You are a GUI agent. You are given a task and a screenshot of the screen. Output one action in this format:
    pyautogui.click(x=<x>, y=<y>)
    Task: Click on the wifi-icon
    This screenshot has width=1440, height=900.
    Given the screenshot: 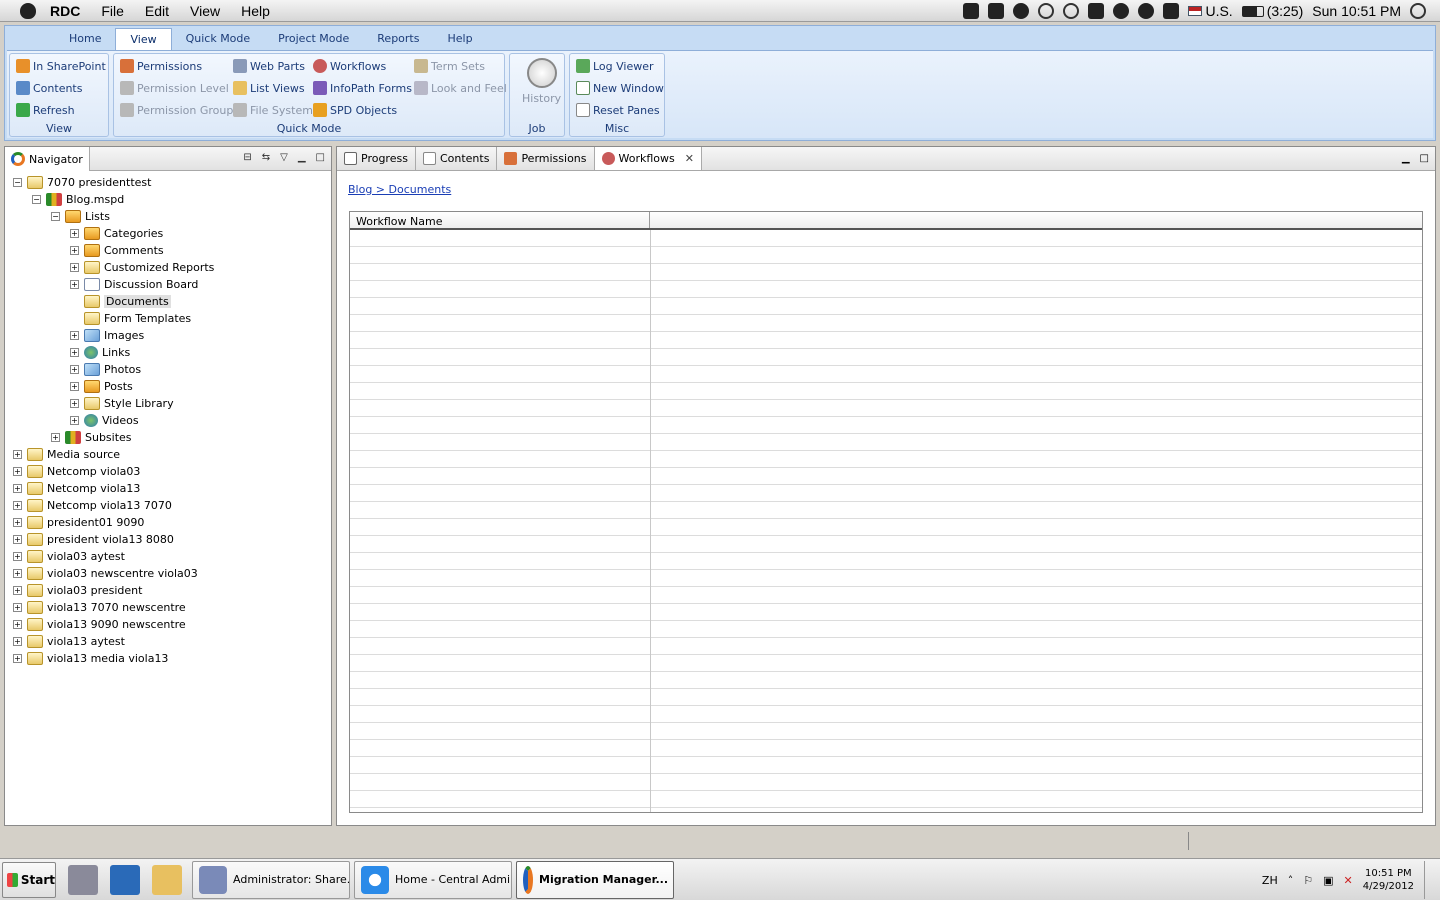 What is the action you would take?
    pyautogui.click(x=1146, y=11)
    